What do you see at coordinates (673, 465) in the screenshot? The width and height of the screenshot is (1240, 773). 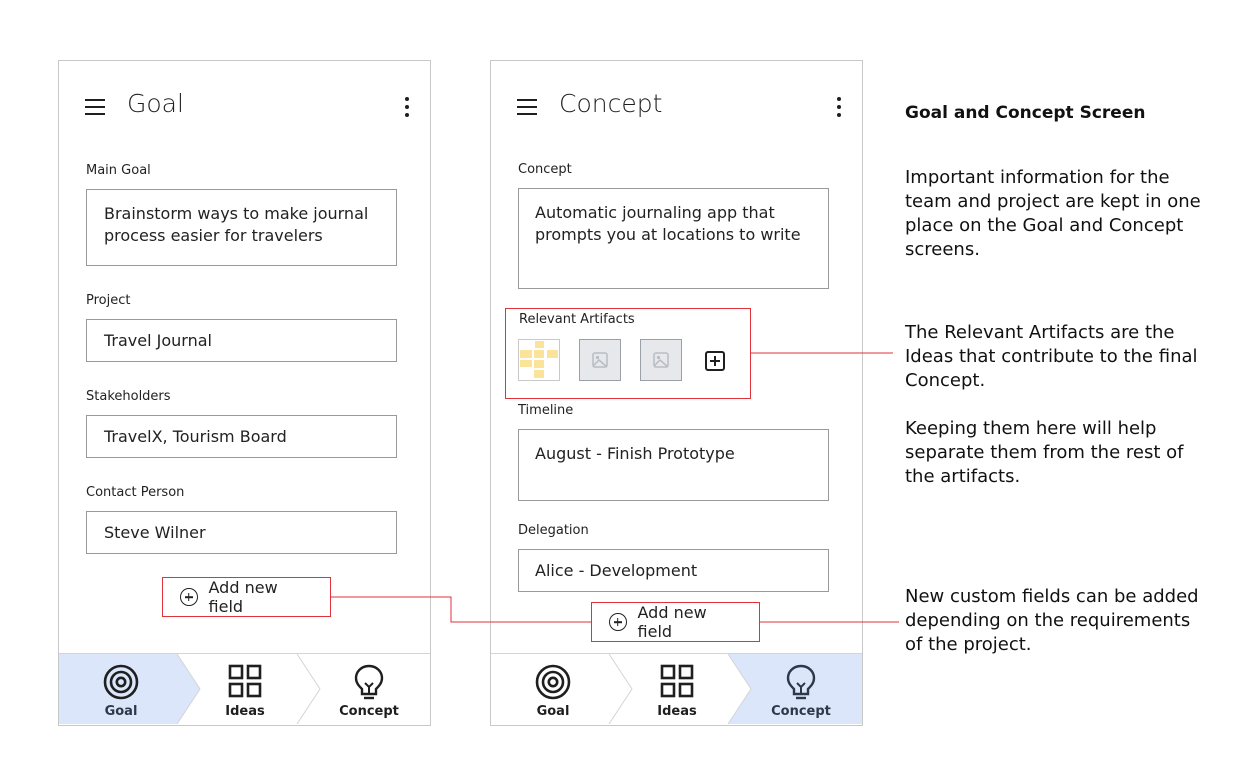 I see `timeline-field: August - Finish Prototype` at bounding box center [673, 465].